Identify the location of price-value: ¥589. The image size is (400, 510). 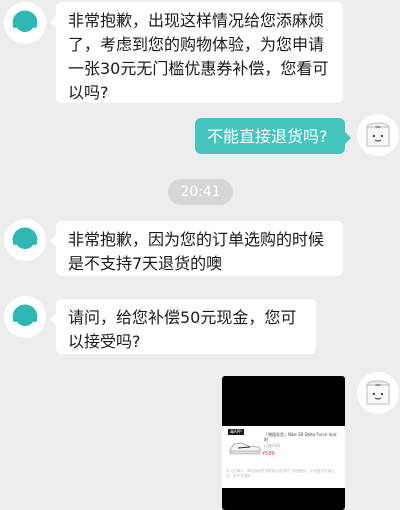
(268, 454).